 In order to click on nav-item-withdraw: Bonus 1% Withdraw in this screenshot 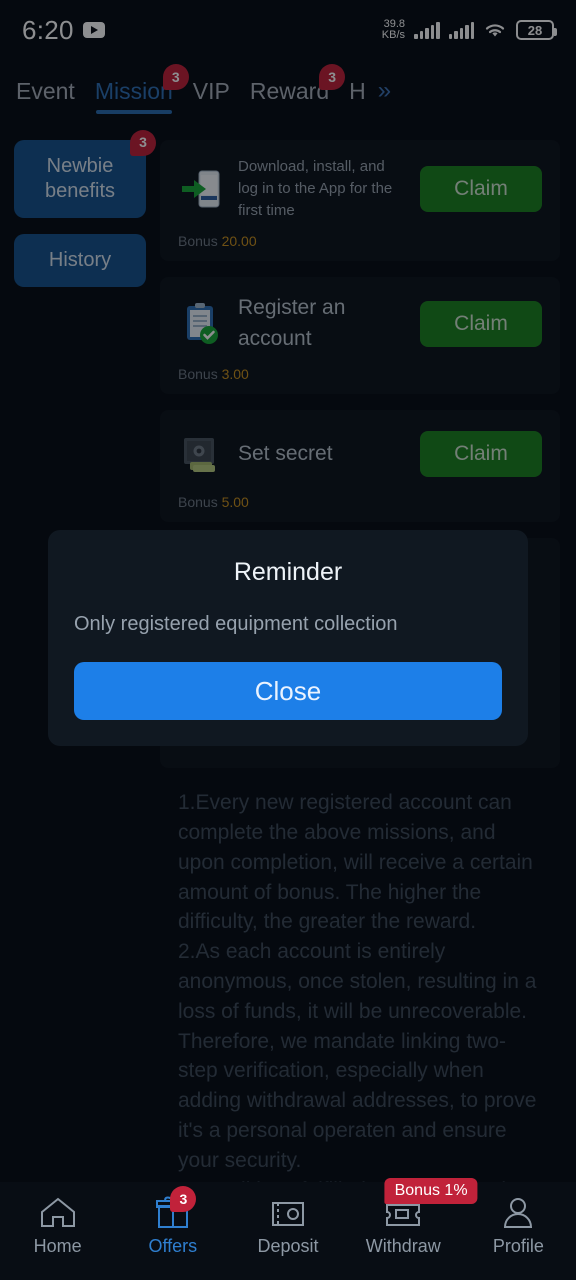, I will do `click(412, 1217)`.